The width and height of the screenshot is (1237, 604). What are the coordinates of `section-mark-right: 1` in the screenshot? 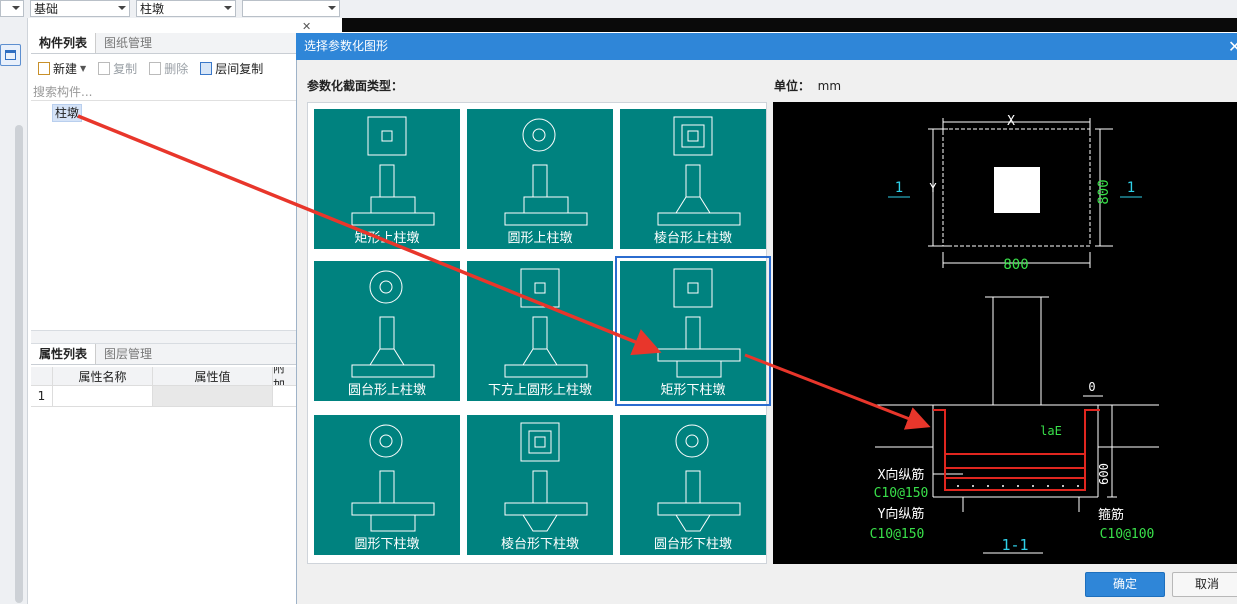 It's located at (1131, 188).